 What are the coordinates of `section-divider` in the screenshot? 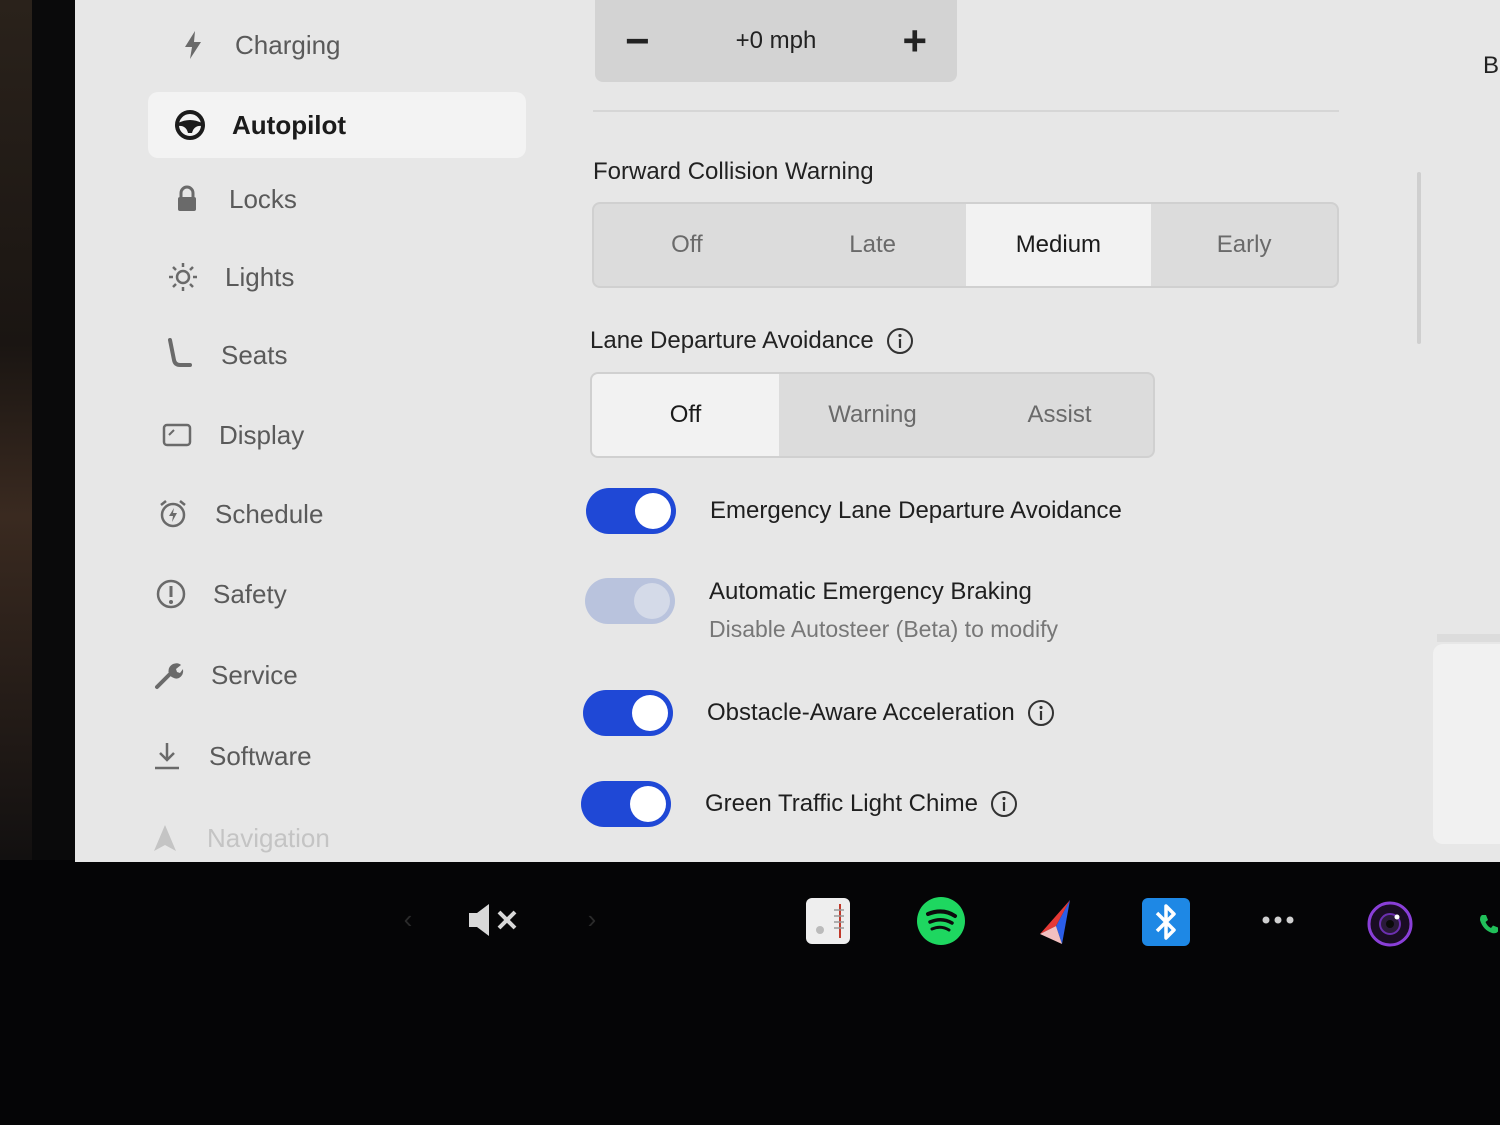 It's located at (966, 111).